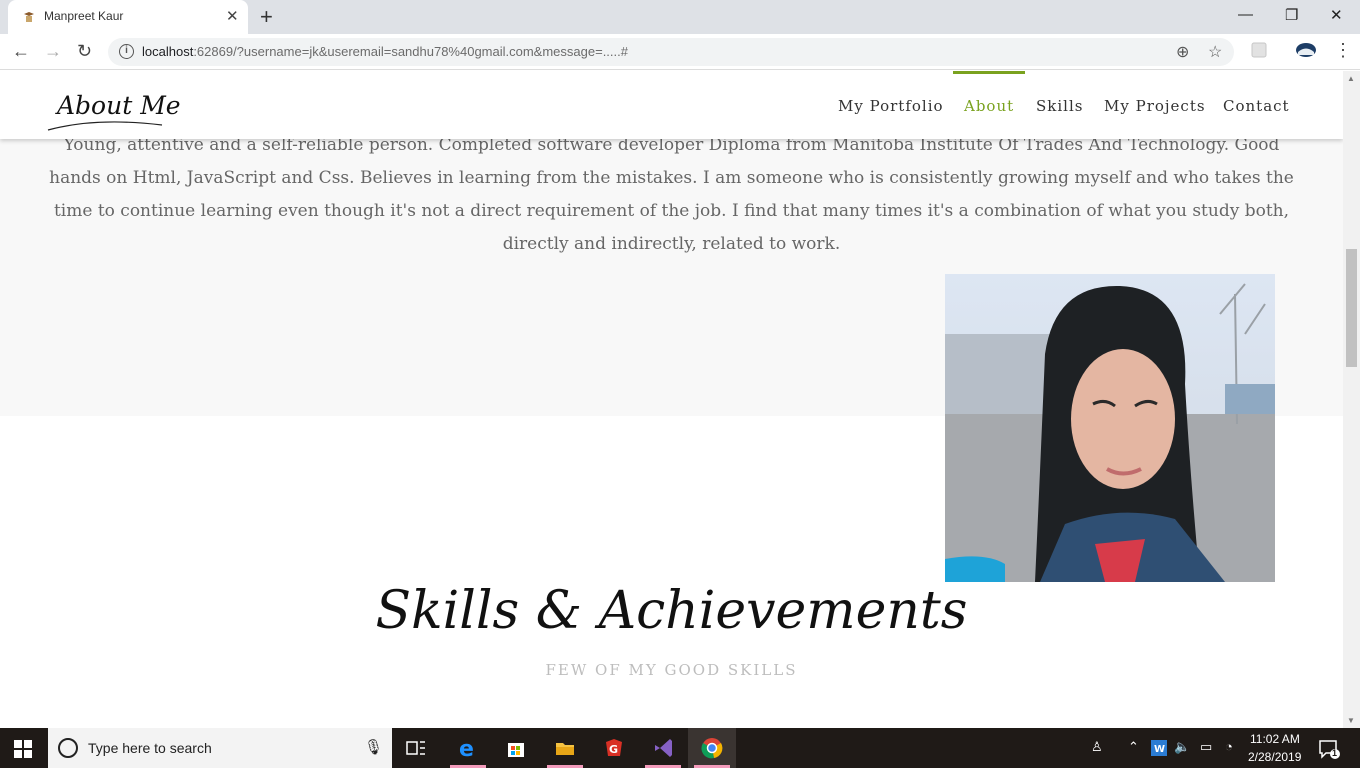 The height and width of the screenshot is (768, 1360). Describe the element at coordinates (1215, 52) in the screenshot. I see `bookmark-star-icon: ☆` at that location.